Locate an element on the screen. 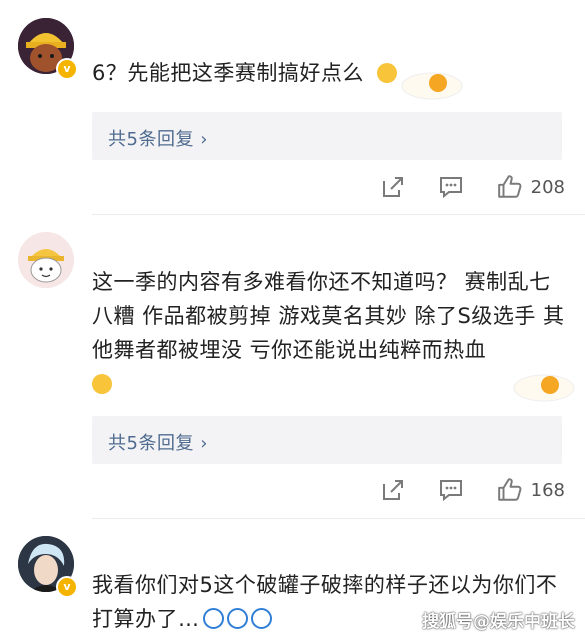 The width and height of the screenshot is (585, 640). watermark: 搜狐号@娱乐中班长 is located at coordinates (498, 622).